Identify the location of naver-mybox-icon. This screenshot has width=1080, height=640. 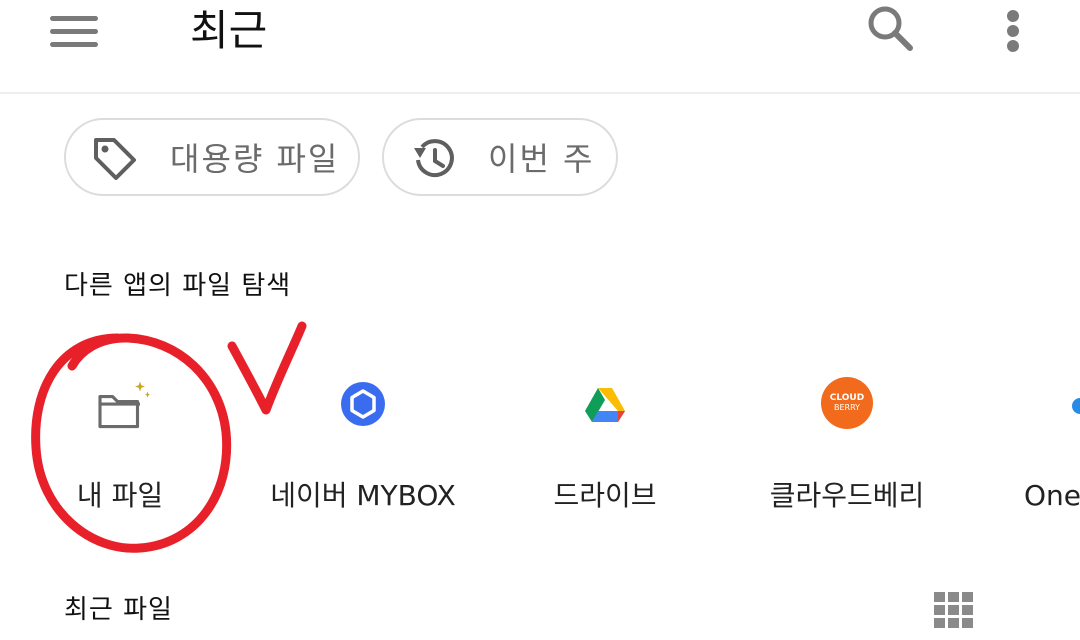
(363, 404).